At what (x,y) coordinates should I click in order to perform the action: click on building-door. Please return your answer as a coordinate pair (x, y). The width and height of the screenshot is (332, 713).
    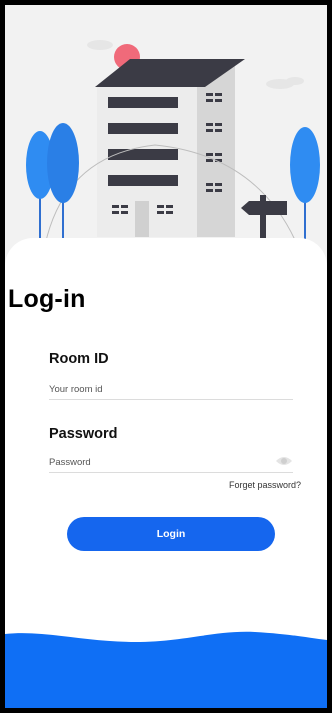
    Looking at the image, I should click on (142, 219).